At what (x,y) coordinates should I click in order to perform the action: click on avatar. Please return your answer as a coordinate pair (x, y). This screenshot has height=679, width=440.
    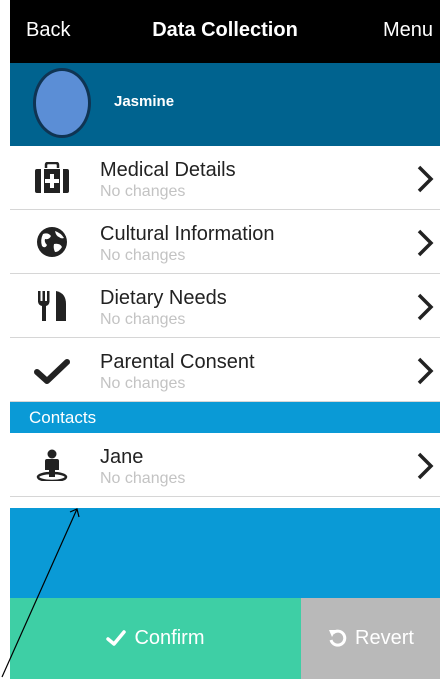
    Looking at the image, I should click on (62, 103).